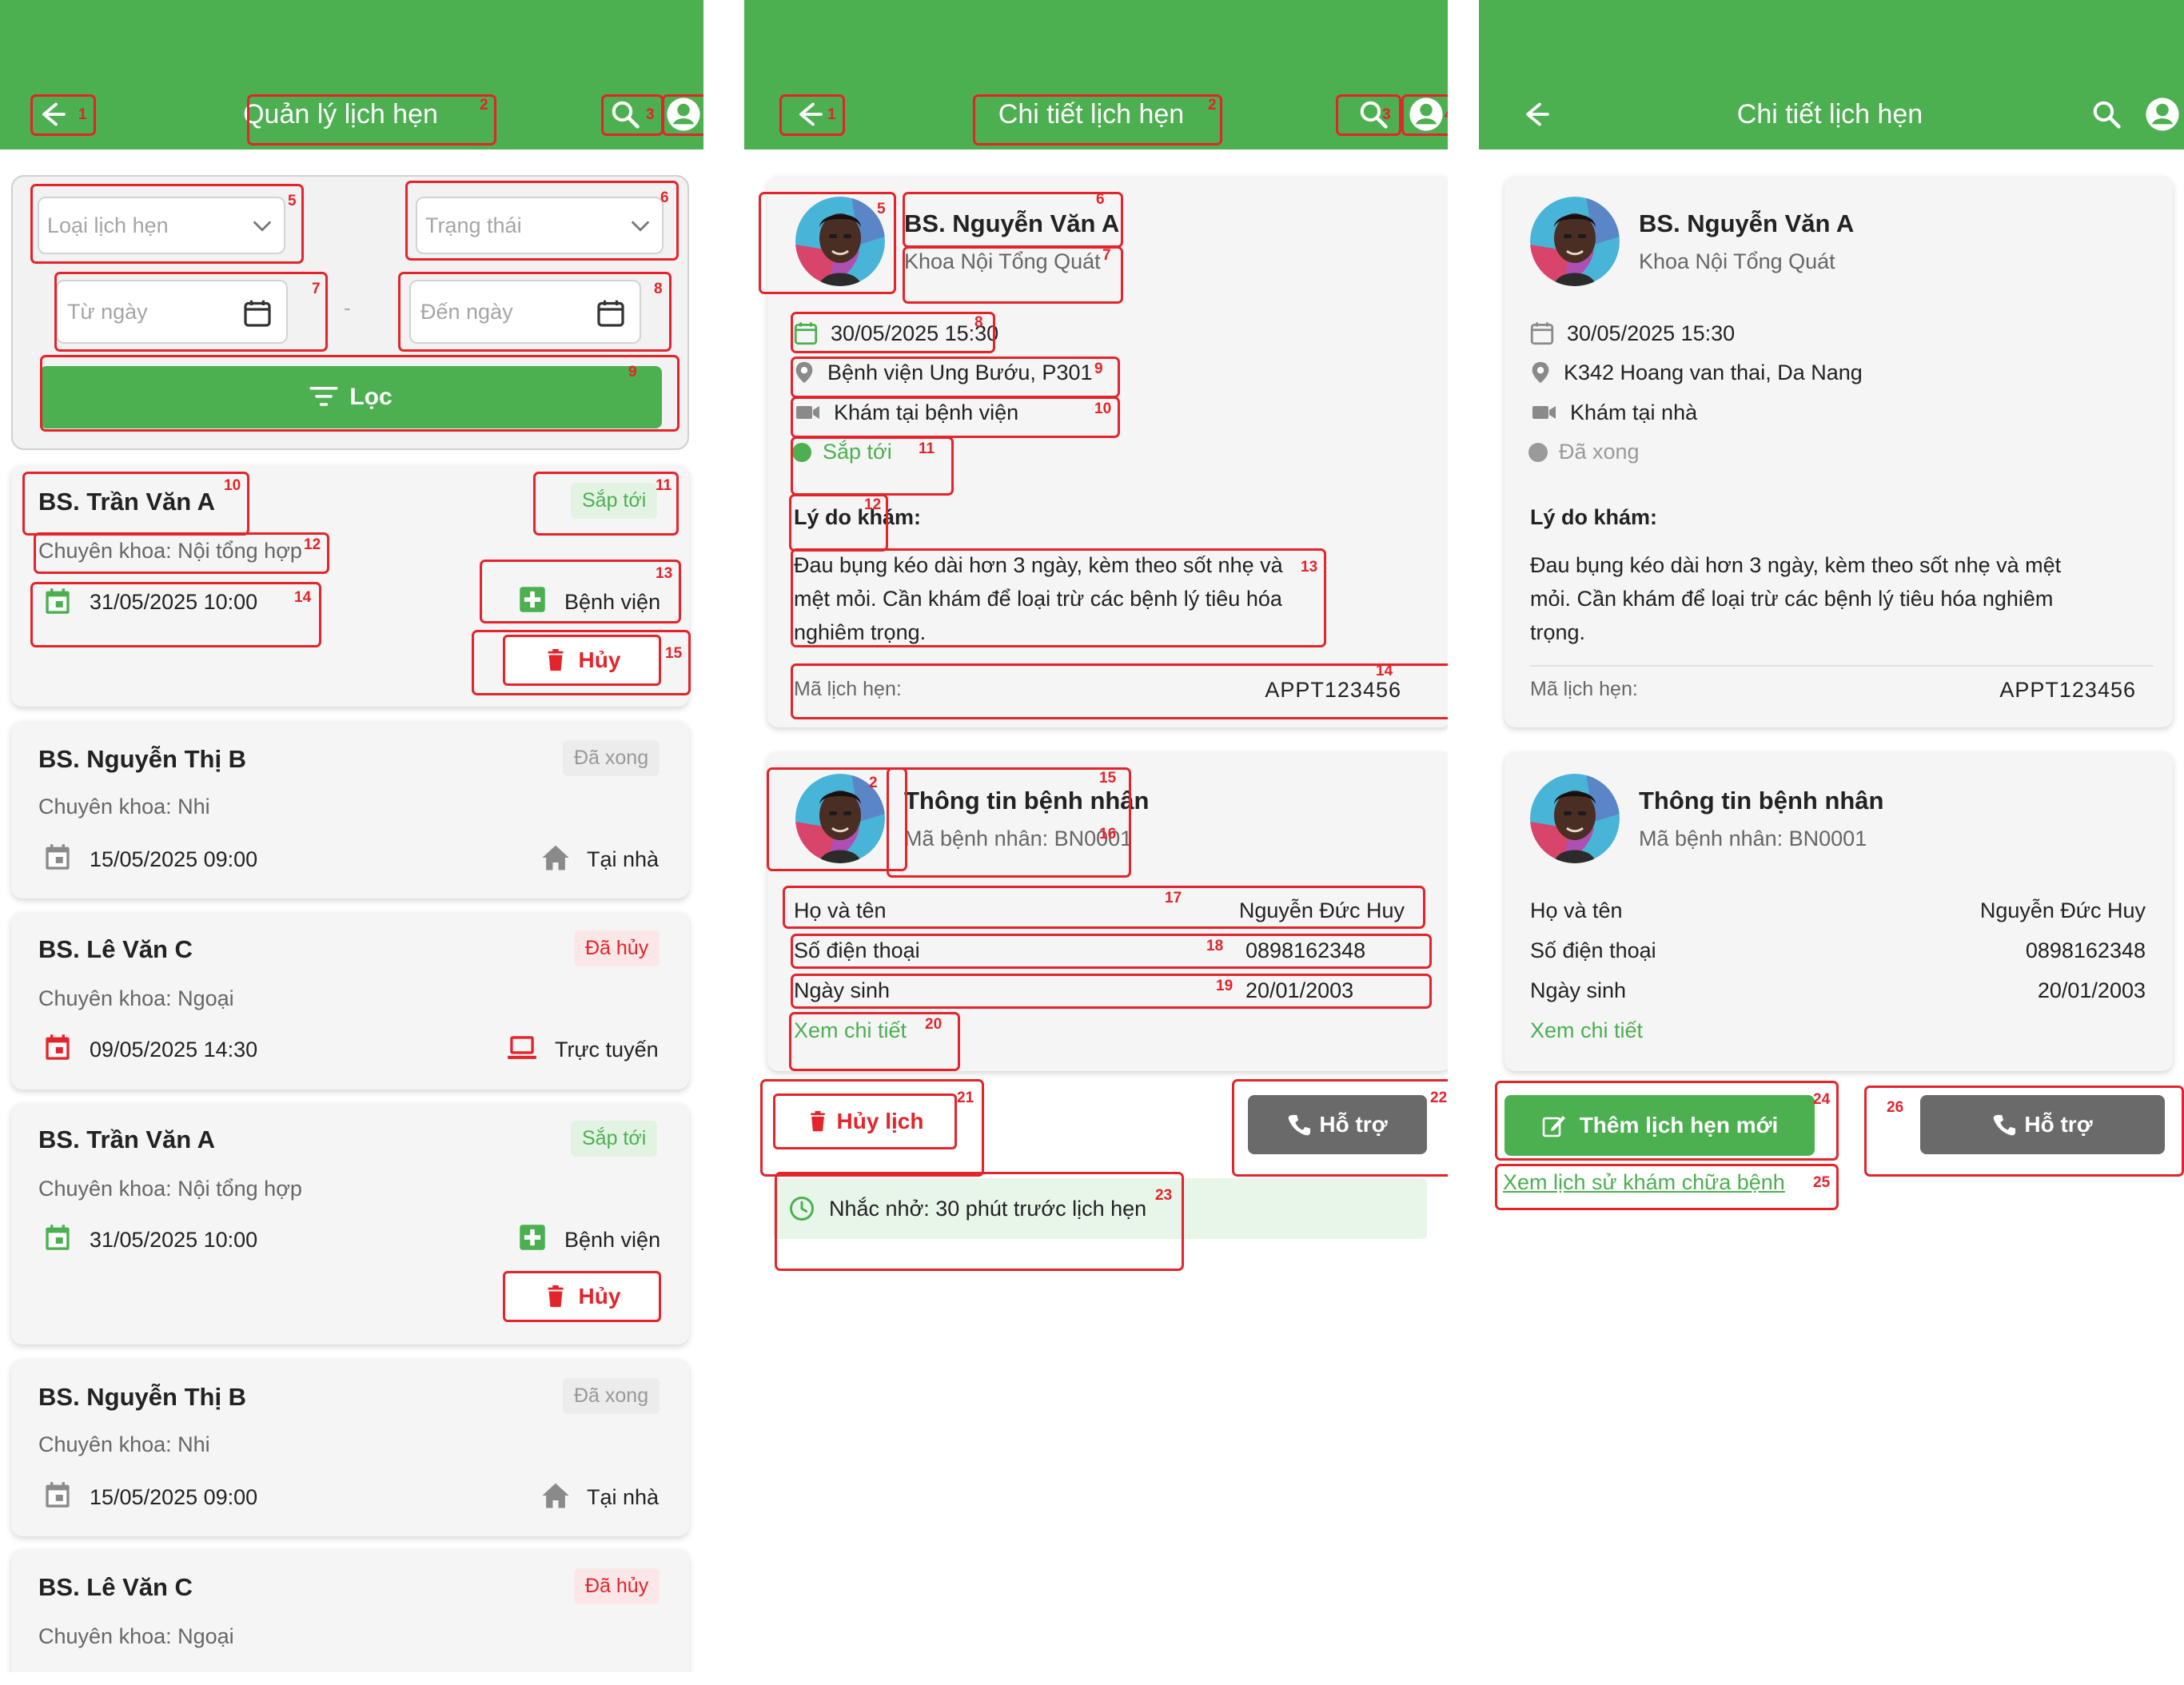 The height and width of the screenshot is (1685, 2184). Describe the element at coordinates (1599, 452) in the screenshot. I see `appointment-status: Đã xong` at that location.